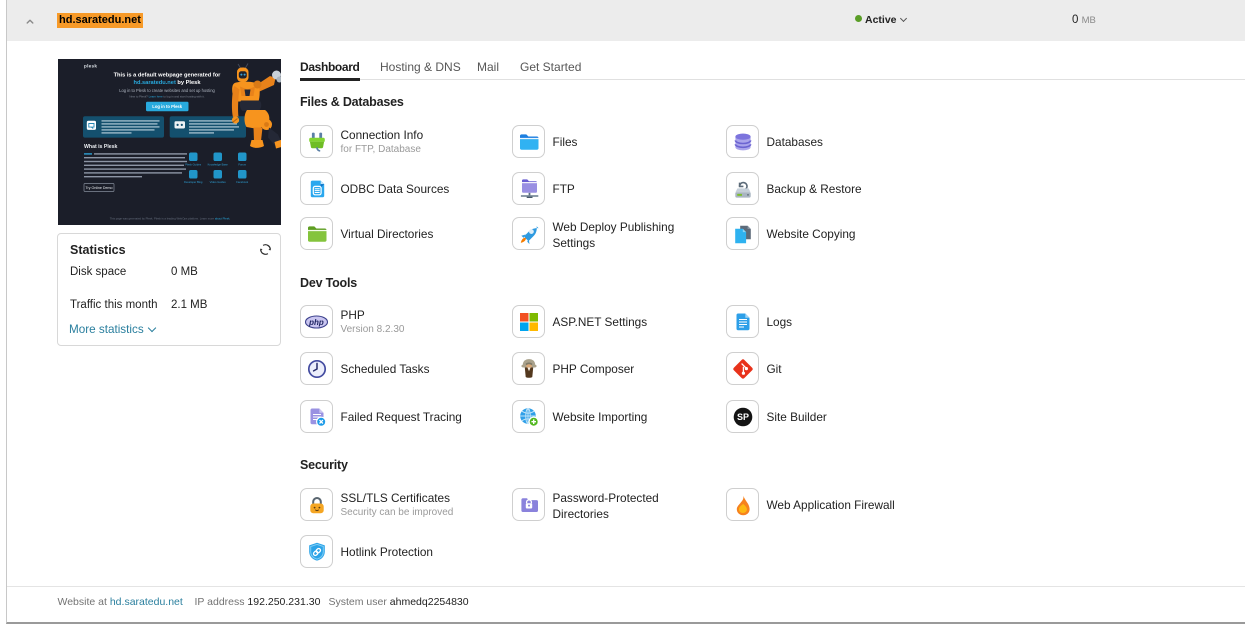  Describe the element at coordinates (167, 106) in the screenshot. I see `svg-text: Log in to Plesk` at that location.